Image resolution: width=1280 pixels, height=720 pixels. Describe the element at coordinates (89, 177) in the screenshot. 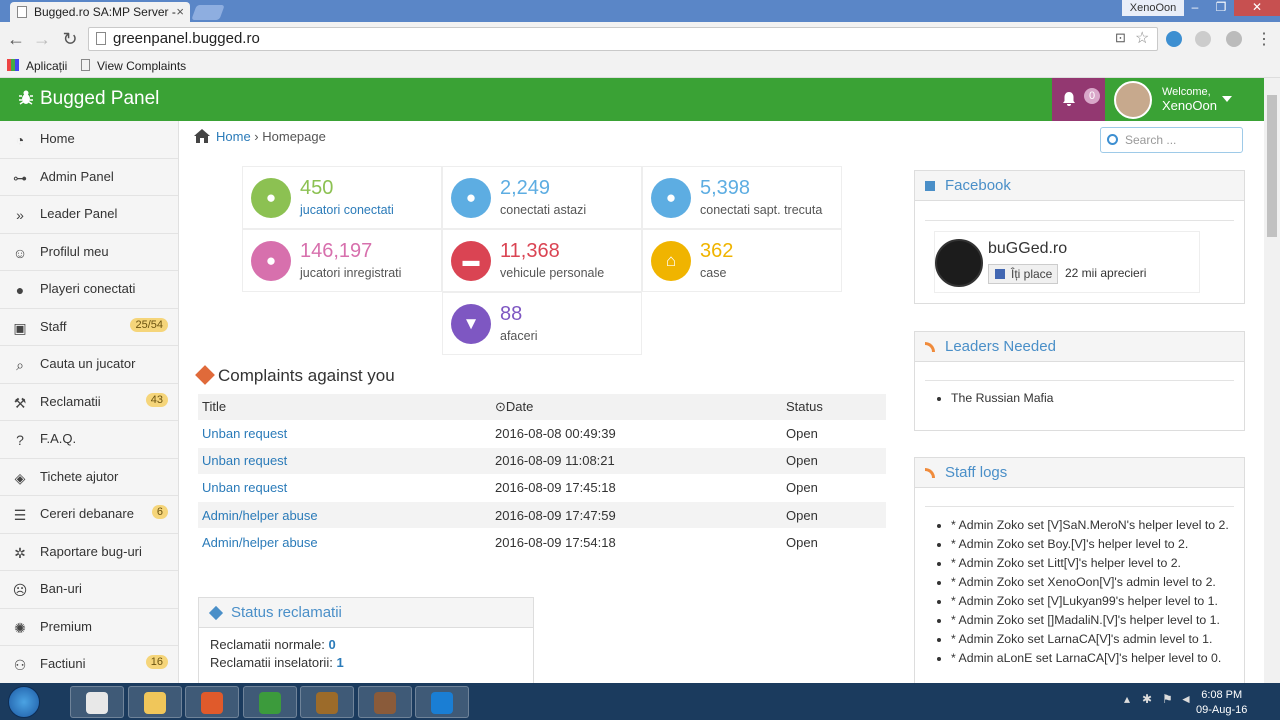

I see `sidebar-item-admin-panel: ⊶ Admin Panel` at that location.